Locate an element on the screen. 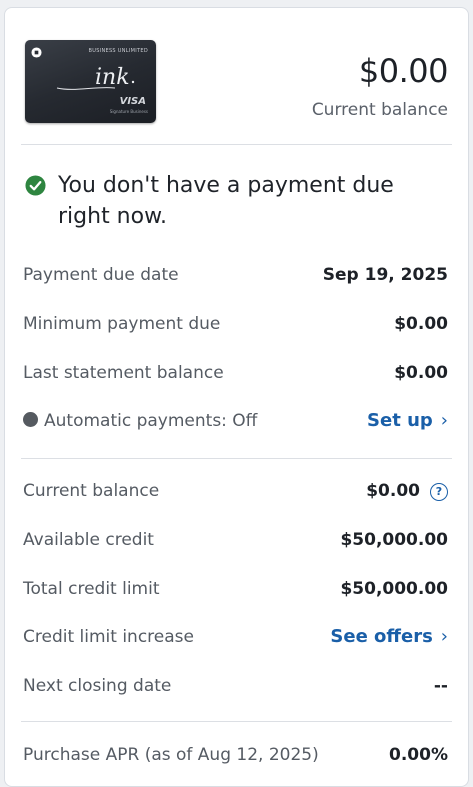 The width and height of the screenshot is (473, 787). next-closing-date-row: Next closing date -- is located at coordinates (235, 687).